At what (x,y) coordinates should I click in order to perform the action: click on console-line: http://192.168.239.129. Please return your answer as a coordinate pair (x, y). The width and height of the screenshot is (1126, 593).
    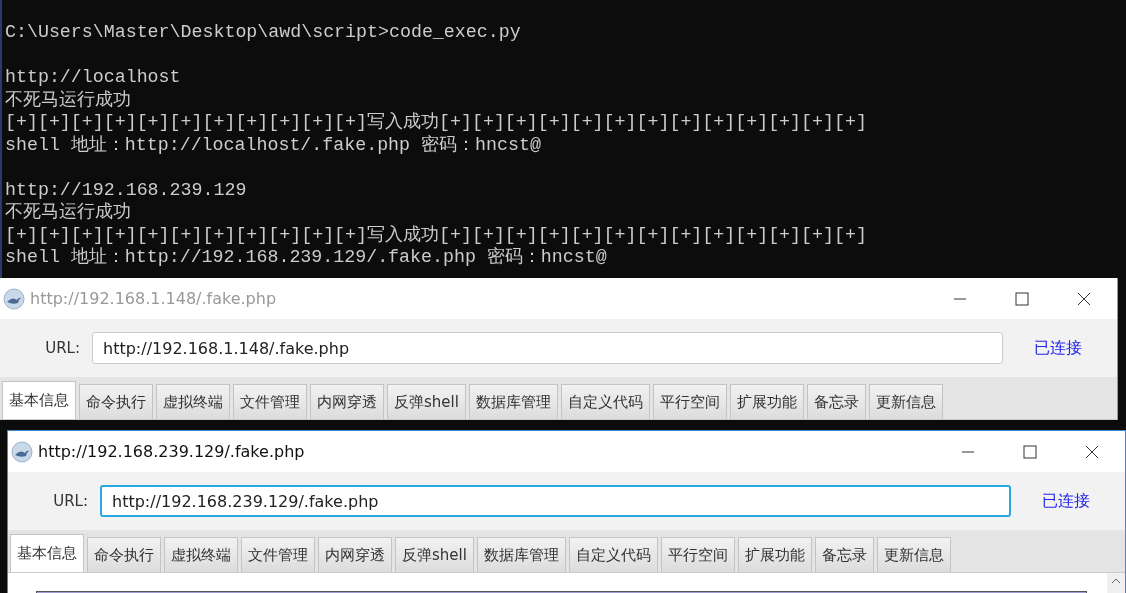
    Looking at the image, I should click on (126, 189).